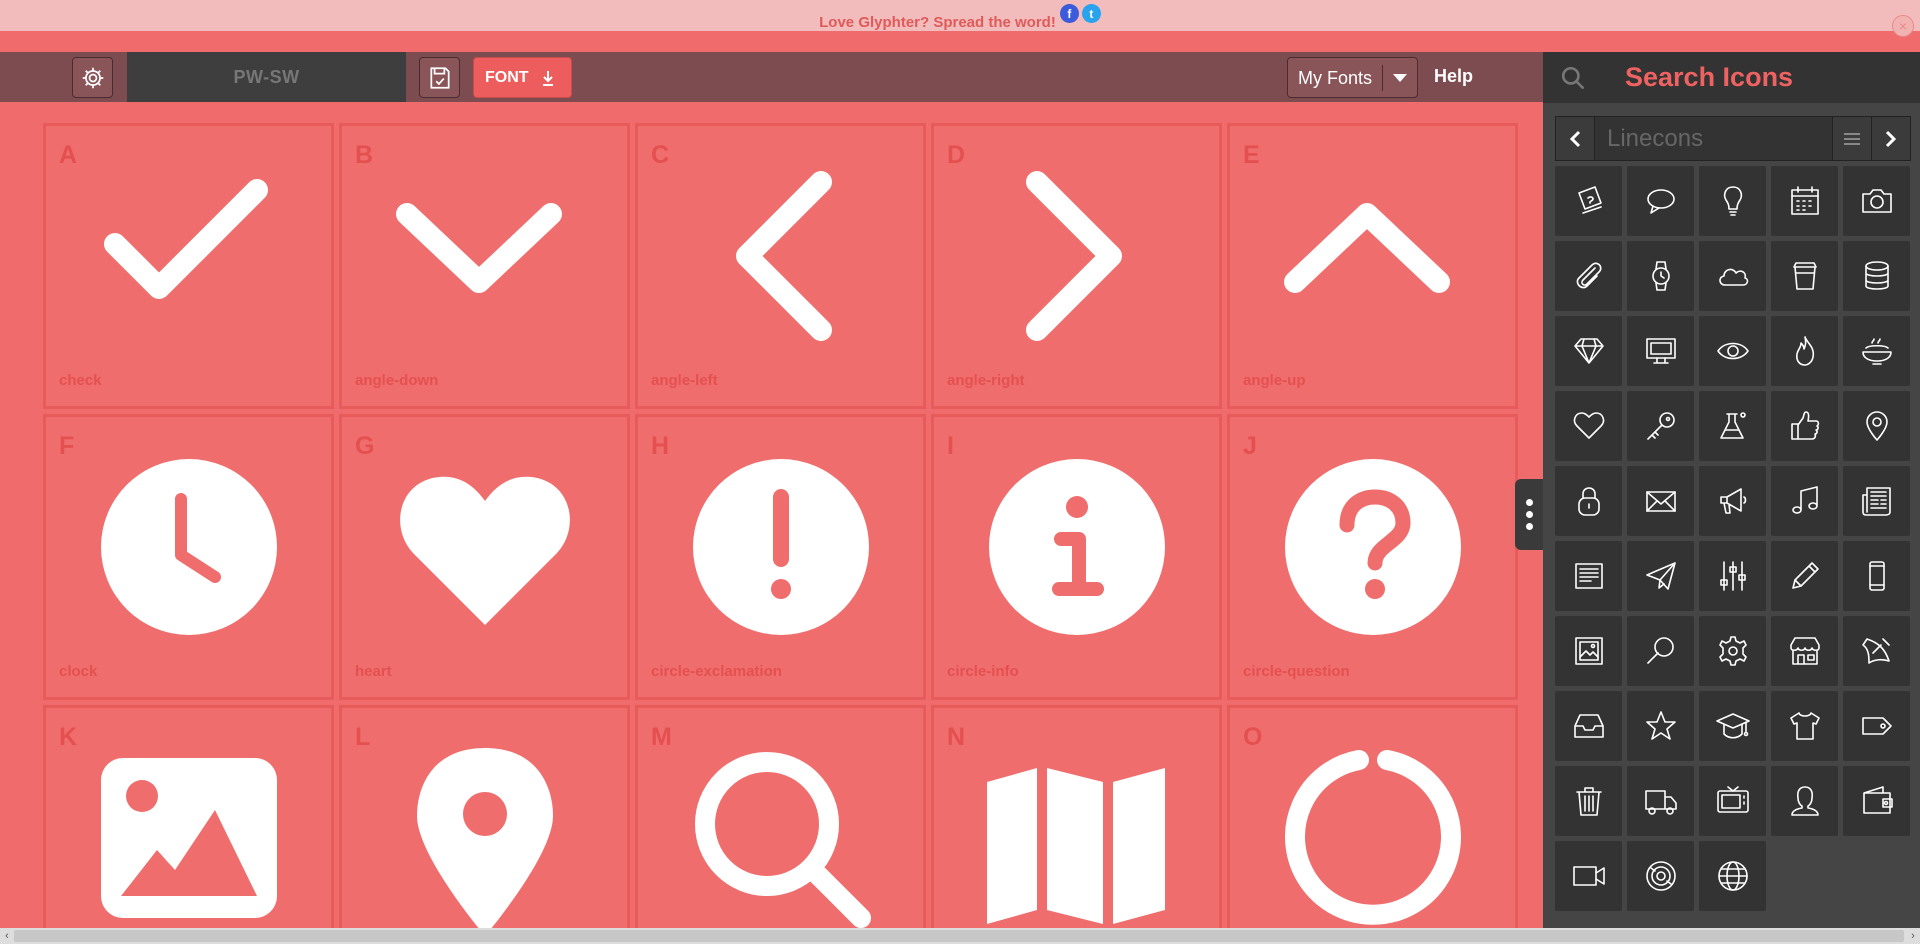 The width and height of the screenshot is (1920, 944). What do you see at coordinates (1876, 576) in the screenshot?
I see `phone-icon` at bounding box center [1876, 576].